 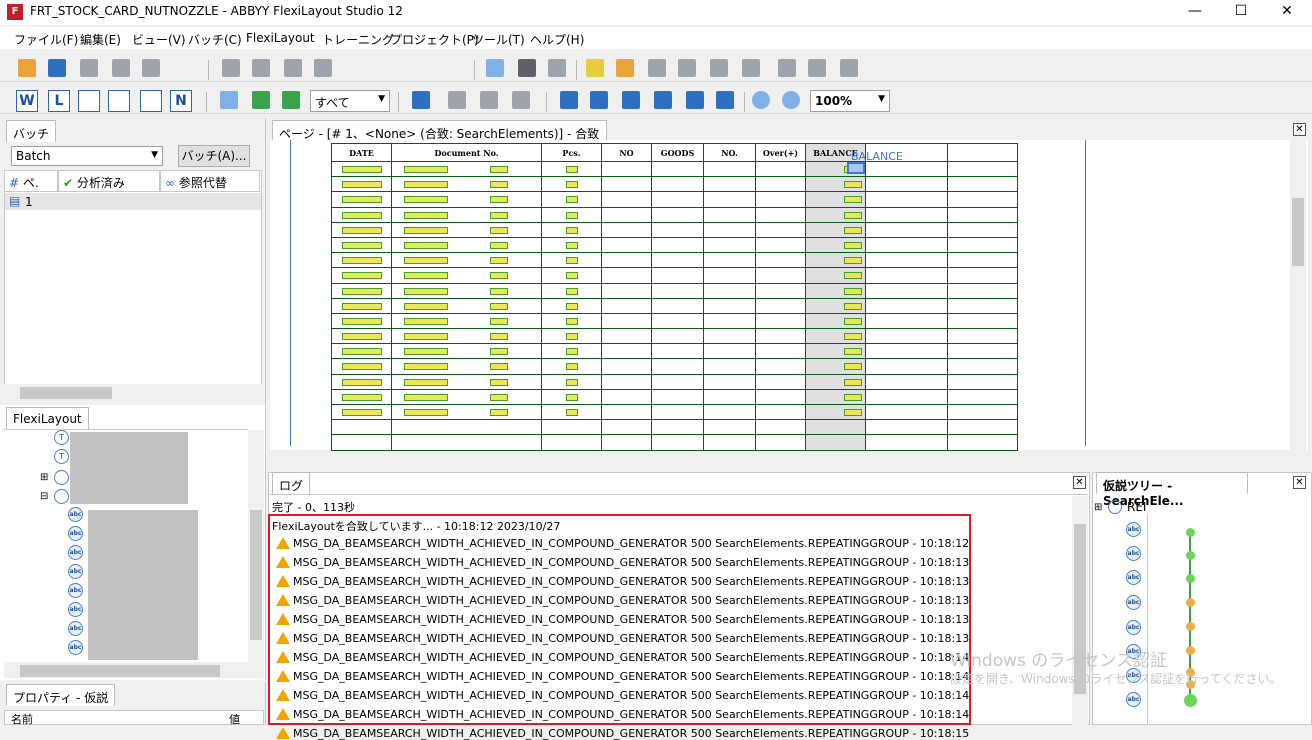 I want to click on page-vscroll, so click(x=1298, y=295).